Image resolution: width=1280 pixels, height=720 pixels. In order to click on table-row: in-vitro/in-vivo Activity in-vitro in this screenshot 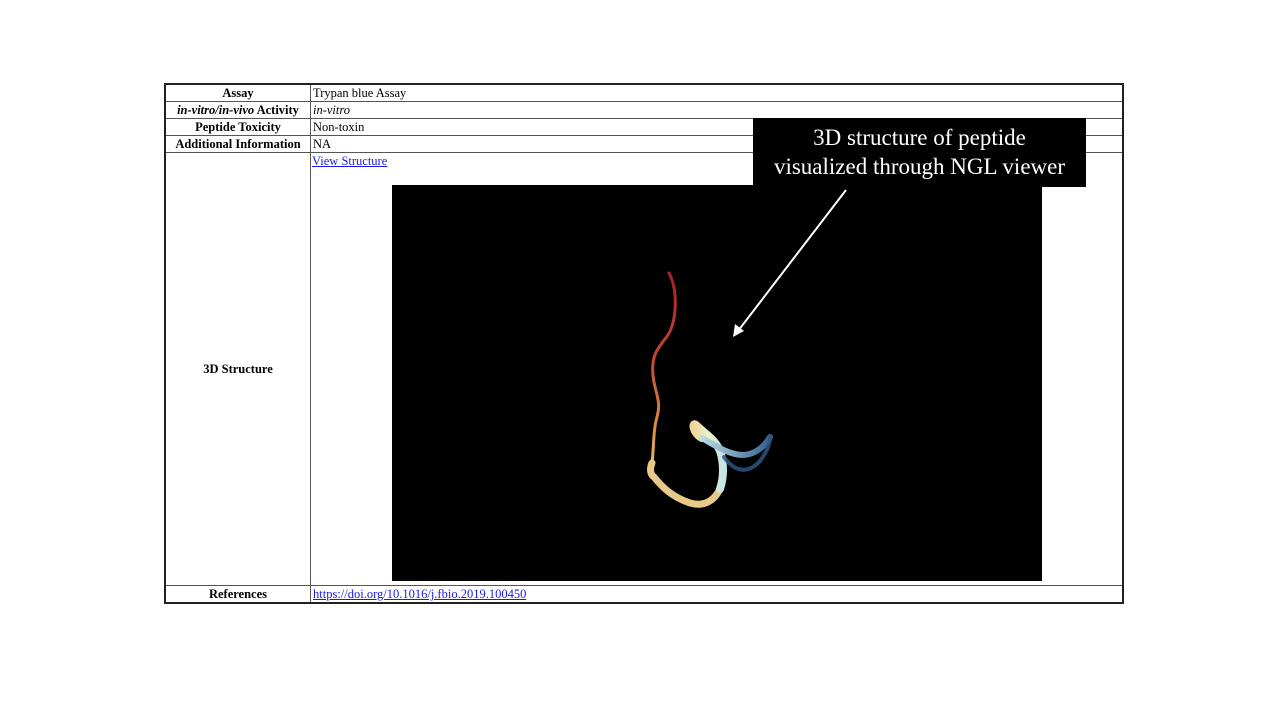, I will do `click(644, 110)`.